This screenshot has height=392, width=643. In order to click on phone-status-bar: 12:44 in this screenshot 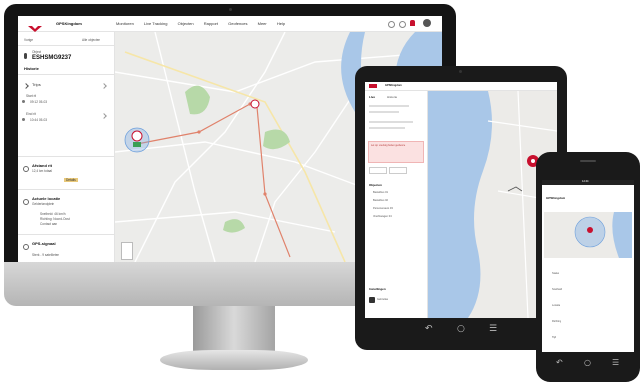, I will do `click(588, 182)`.